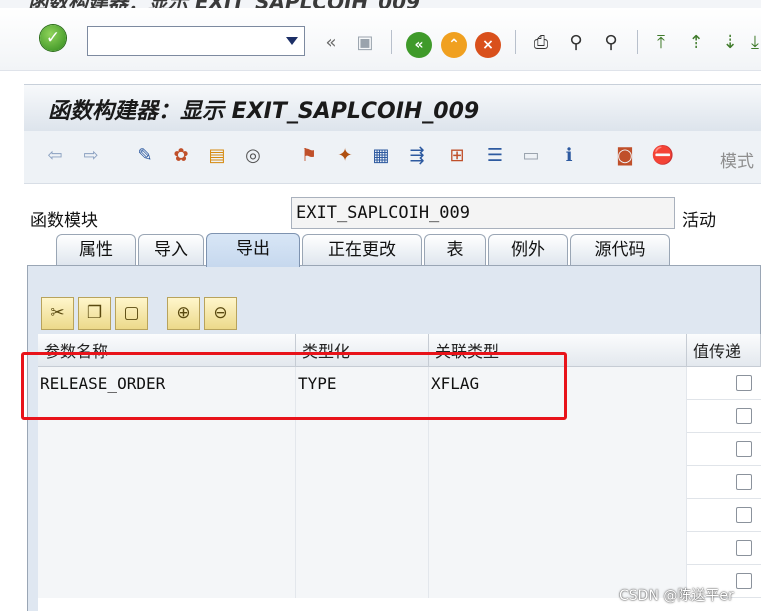 This screenshot has height=611, width=761. Describe the element at coordinates (541, 43) in the screenshot. I see `print-icon: ⎙` at that location.